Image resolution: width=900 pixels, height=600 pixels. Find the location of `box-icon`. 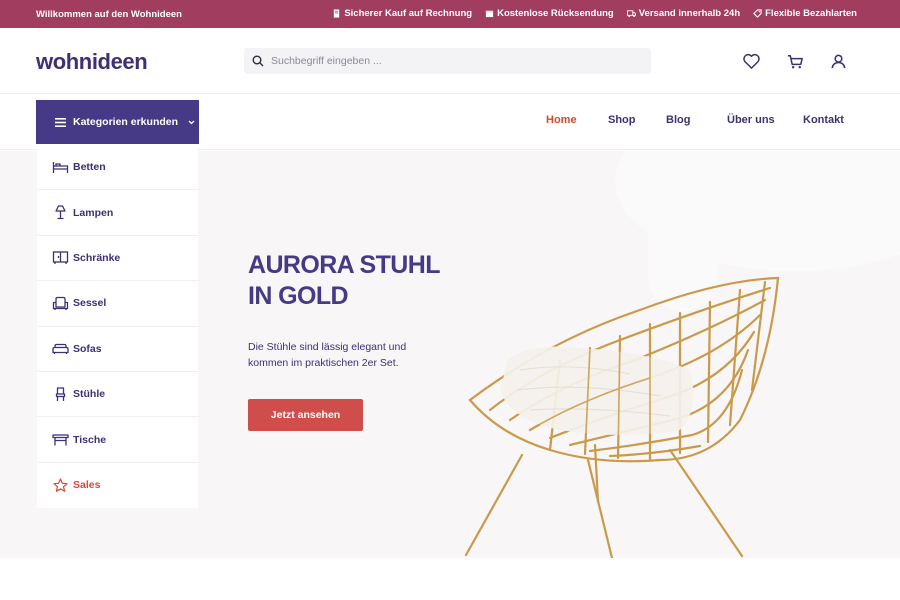

box-icon is located at coordinates (489, 14).